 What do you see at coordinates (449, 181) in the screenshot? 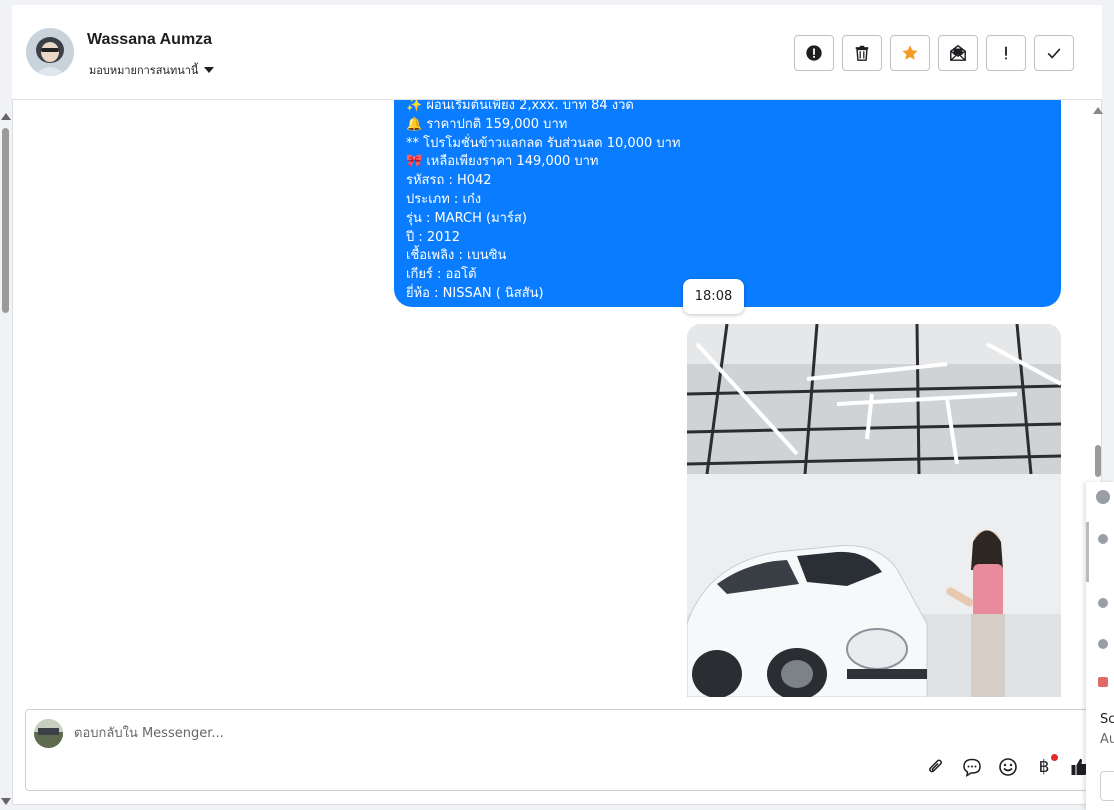
I see `message-line: รหัสรถ : H042` at bounding box center [449, 181].